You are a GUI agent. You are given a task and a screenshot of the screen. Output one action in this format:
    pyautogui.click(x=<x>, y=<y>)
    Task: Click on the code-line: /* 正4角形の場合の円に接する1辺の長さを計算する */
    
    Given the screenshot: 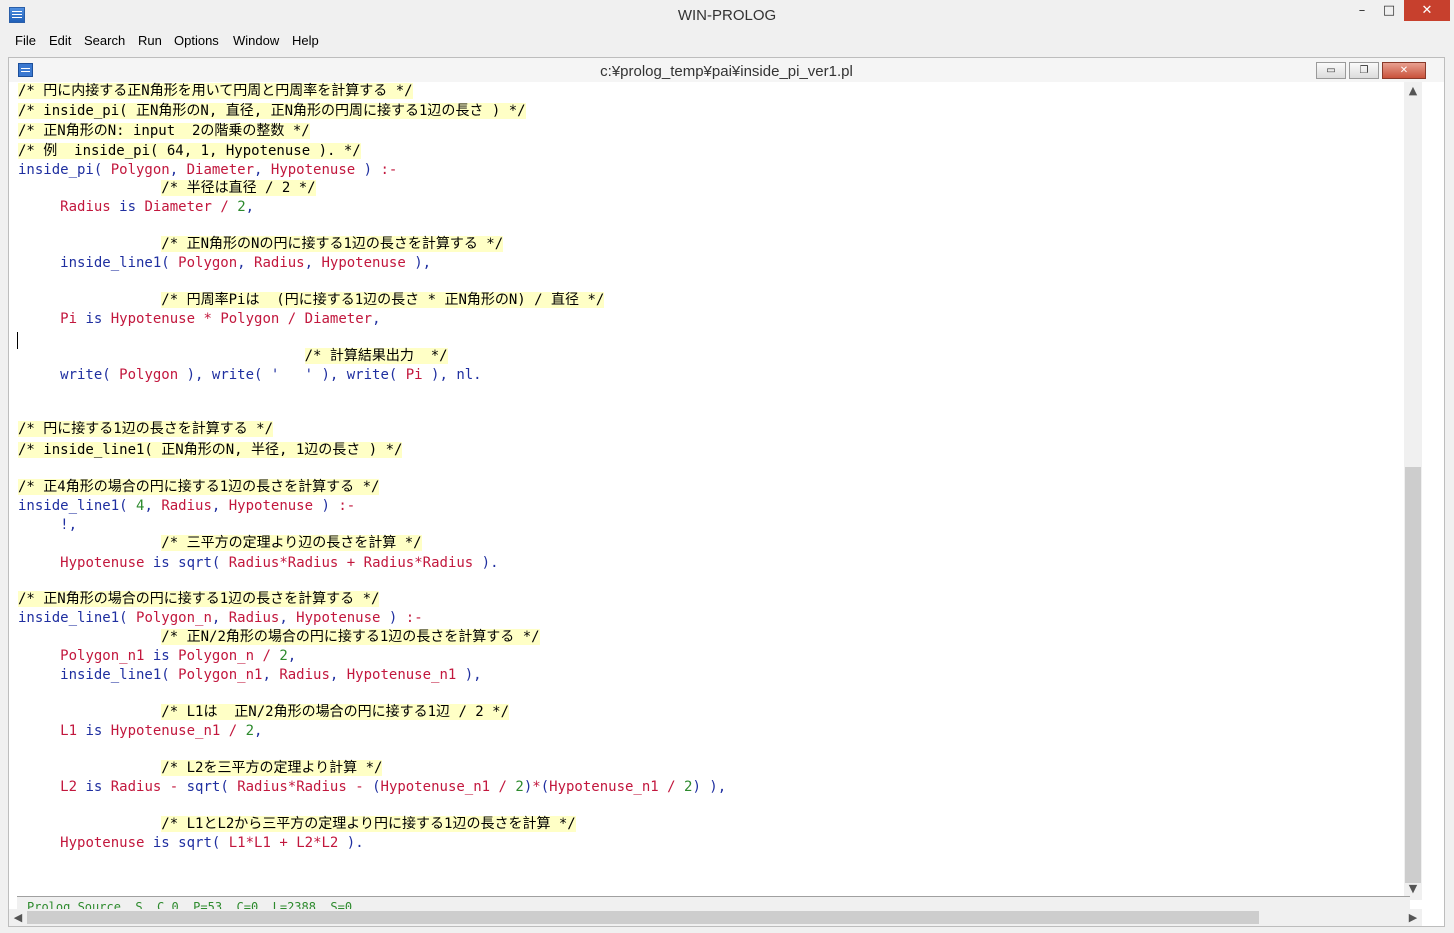 What is the action you would take?
    pyautogui.click(x=199, y=487)
    